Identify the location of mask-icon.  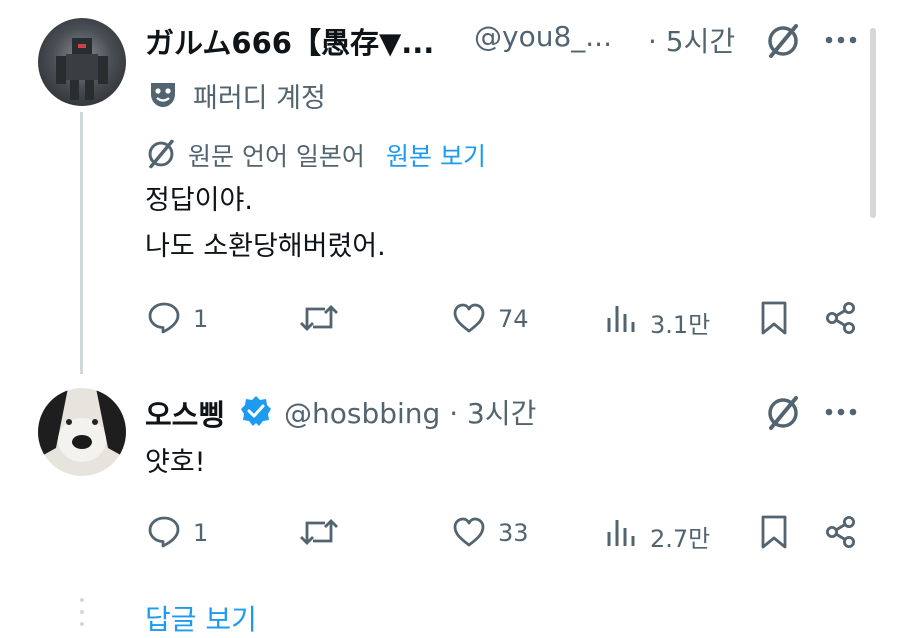
(163, 94).